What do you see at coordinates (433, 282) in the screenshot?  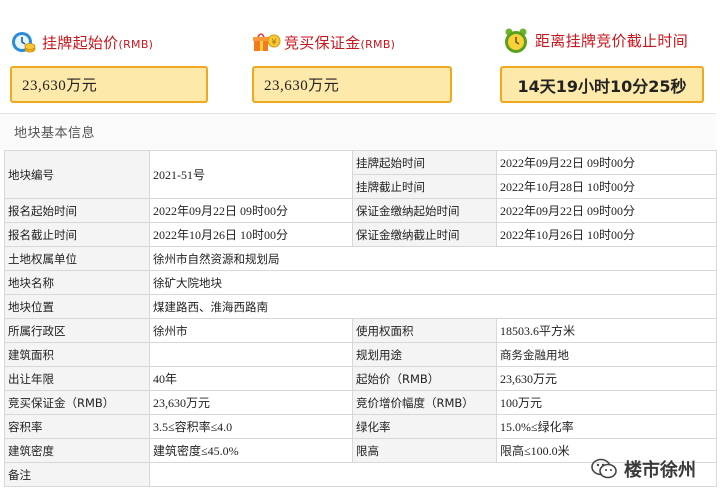 I see `cell-value: 徐矿大院地块` at bounding box center [433, 282].